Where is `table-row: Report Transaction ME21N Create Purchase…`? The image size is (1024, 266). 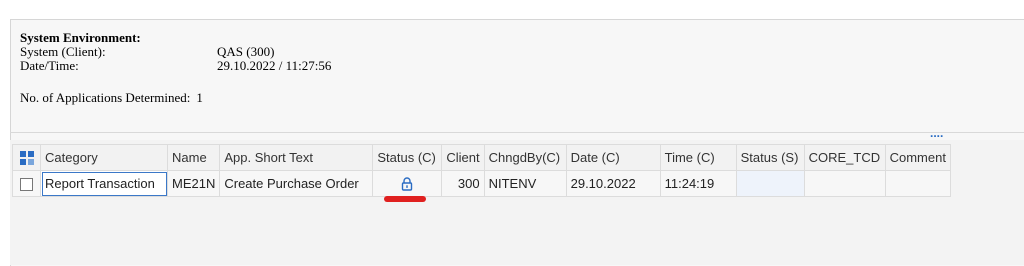
table-row: Report Transaction ME21N Create Purchase… is located at coordinates (481, 183).